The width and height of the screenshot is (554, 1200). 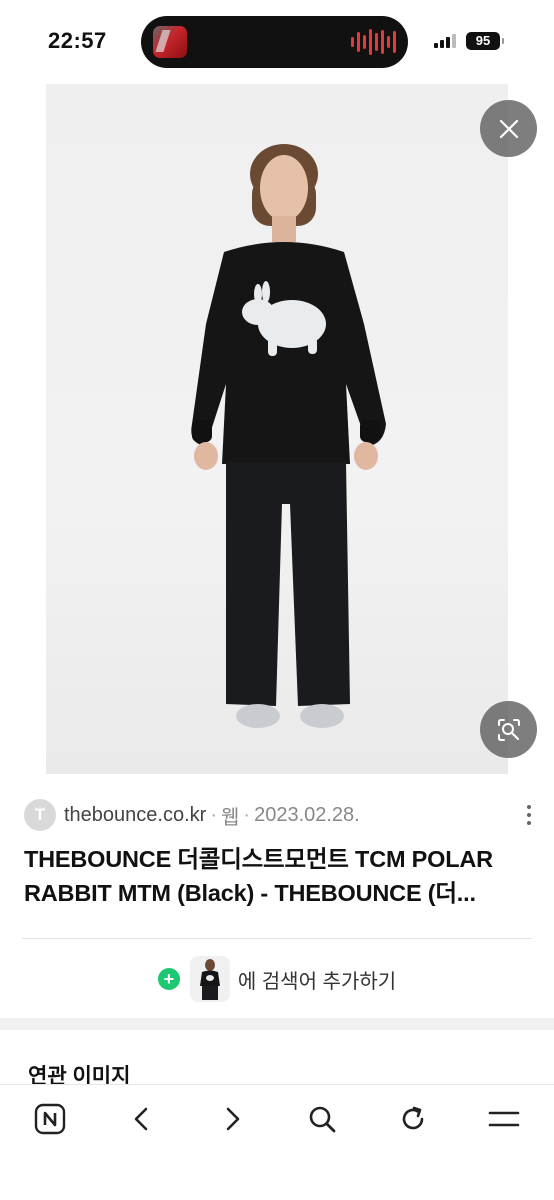 What do you see at coordinates (307, 814) in the screenshot?
I see `source-date: 2023.02.28.` at bounding box center [307, 814].